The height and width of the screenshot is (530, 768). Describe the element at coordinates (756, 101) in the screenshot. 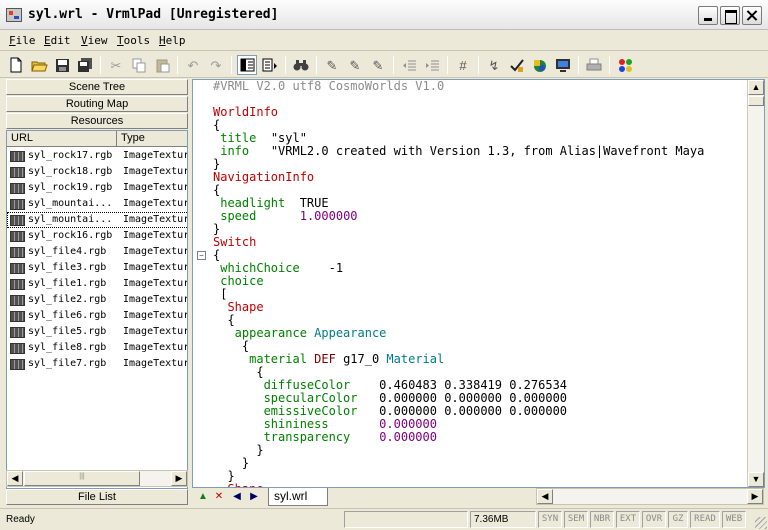

I see `editor-scroll-thumb` at that location.